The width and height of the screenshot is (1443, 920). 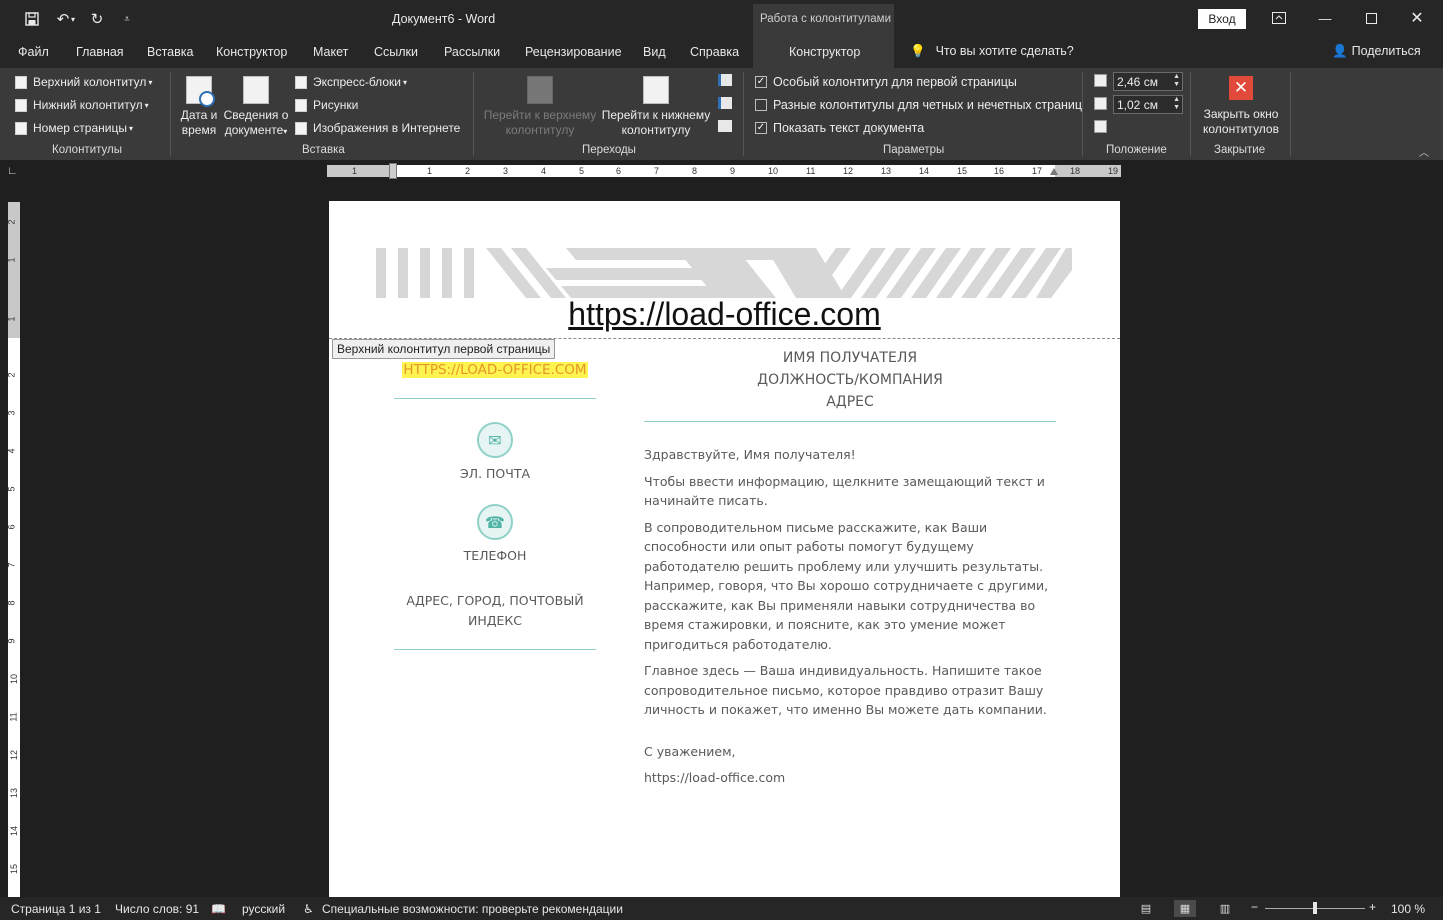 I want to click on recipient-name: ИМЯ ПОЛУЧАТЕЛЯ, so click(x=850, y=358).